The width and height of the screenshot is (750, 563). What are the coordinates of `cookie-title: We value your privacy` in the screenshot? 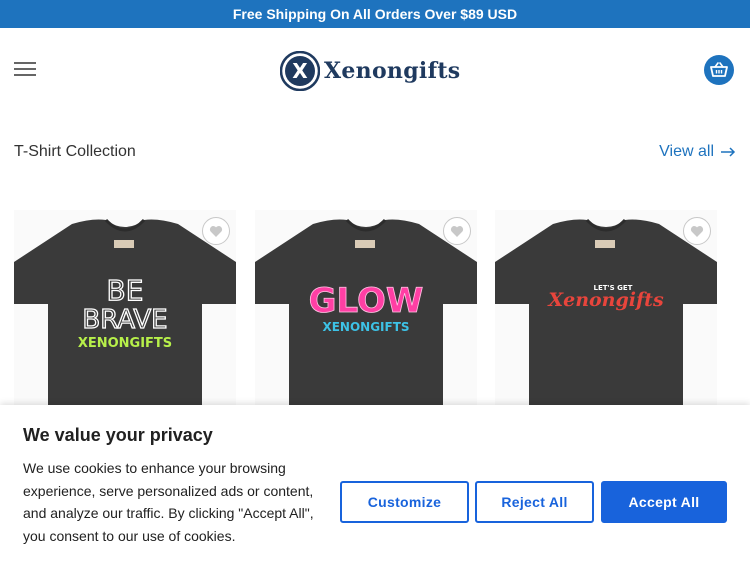 It's located at (118, 435).